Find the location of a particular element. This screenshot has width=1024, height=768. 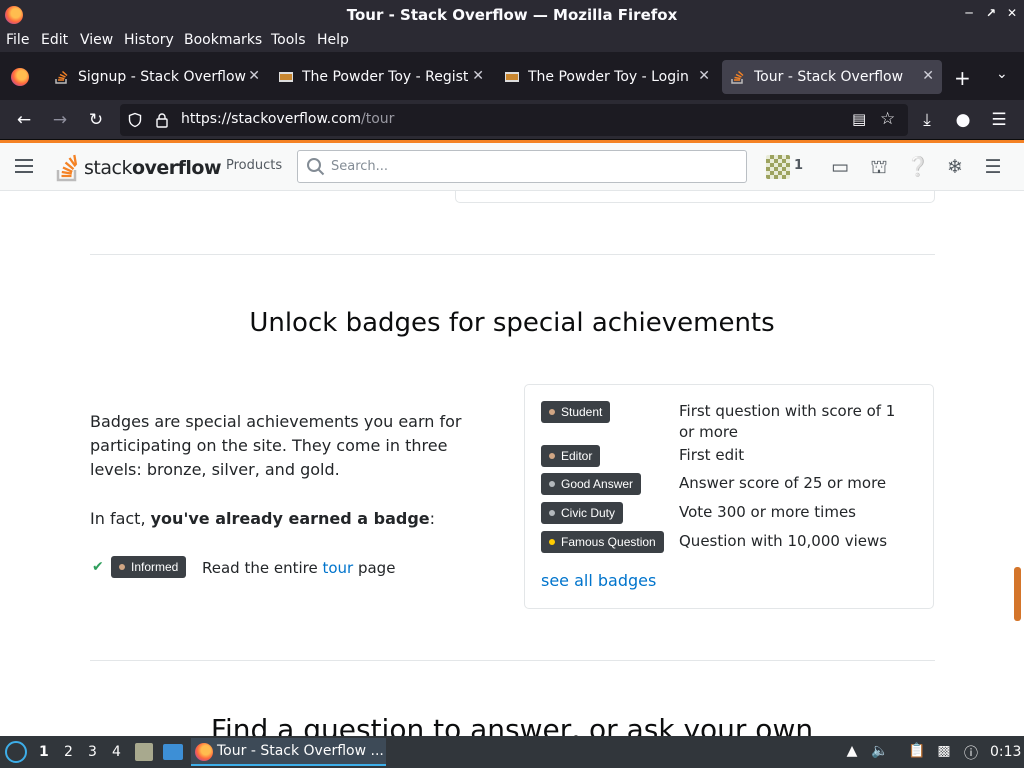

tour-link: tour is located at coordinates (337, 568).